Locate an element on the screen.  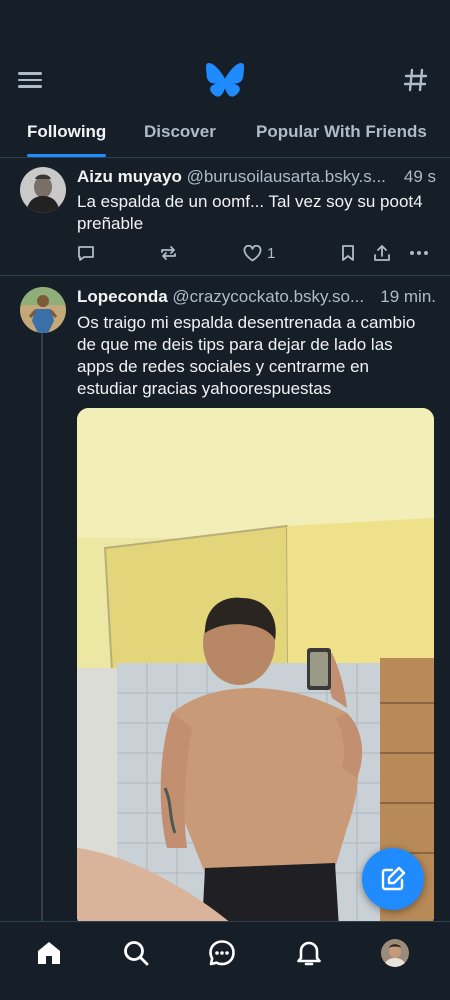
hamburger-menu-icon is located at coordinates (32, 81).